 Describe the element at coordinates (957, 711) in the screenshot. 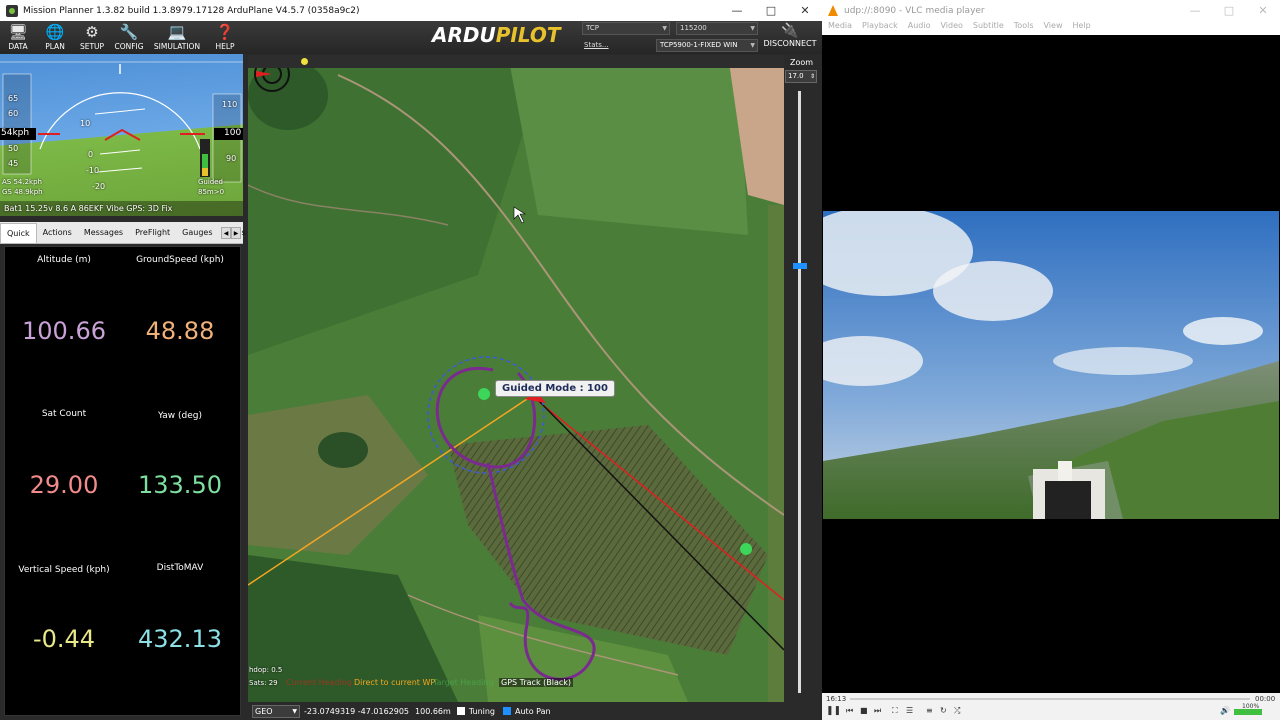

I see `shuffle-icon: ⤮` at that location.